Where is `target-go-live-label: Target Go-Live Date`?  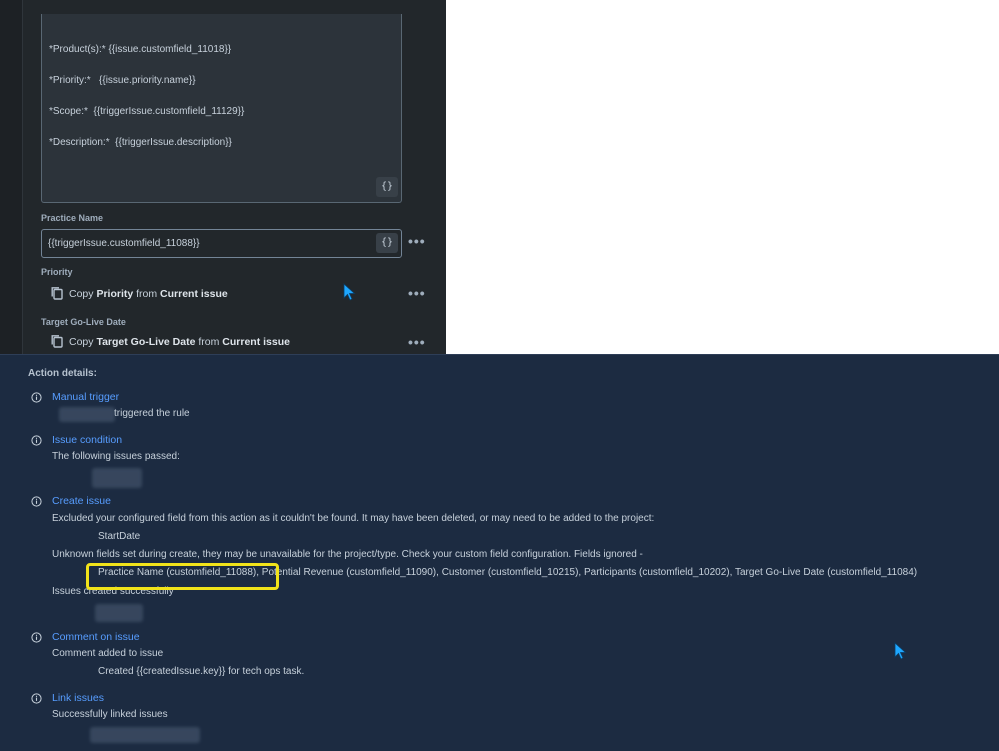 target-go-live-label: Target Go-Live Date is located at coordinates (83, 322).